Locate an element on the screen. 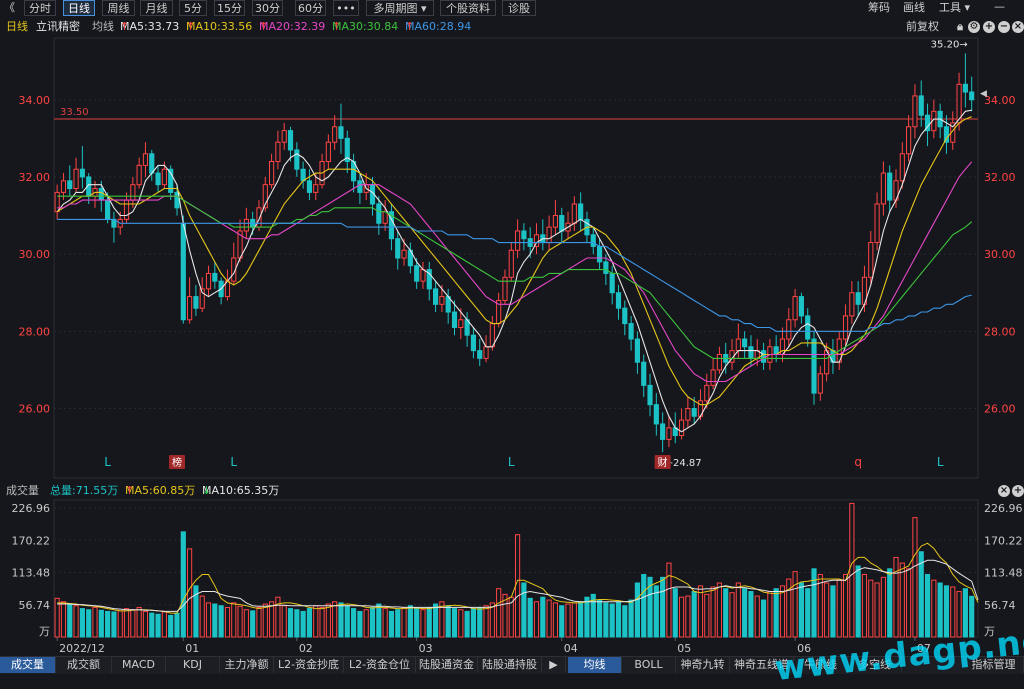  tab-l2-position: L2-资金仓位 is located at coordinates (380, 665).